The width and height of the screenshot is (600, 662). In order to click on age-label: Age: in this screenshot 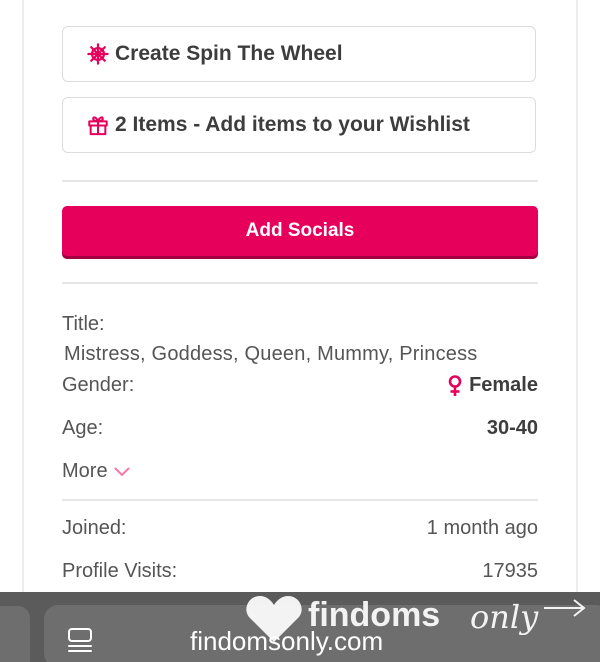, I will do `click(83, 428)`.